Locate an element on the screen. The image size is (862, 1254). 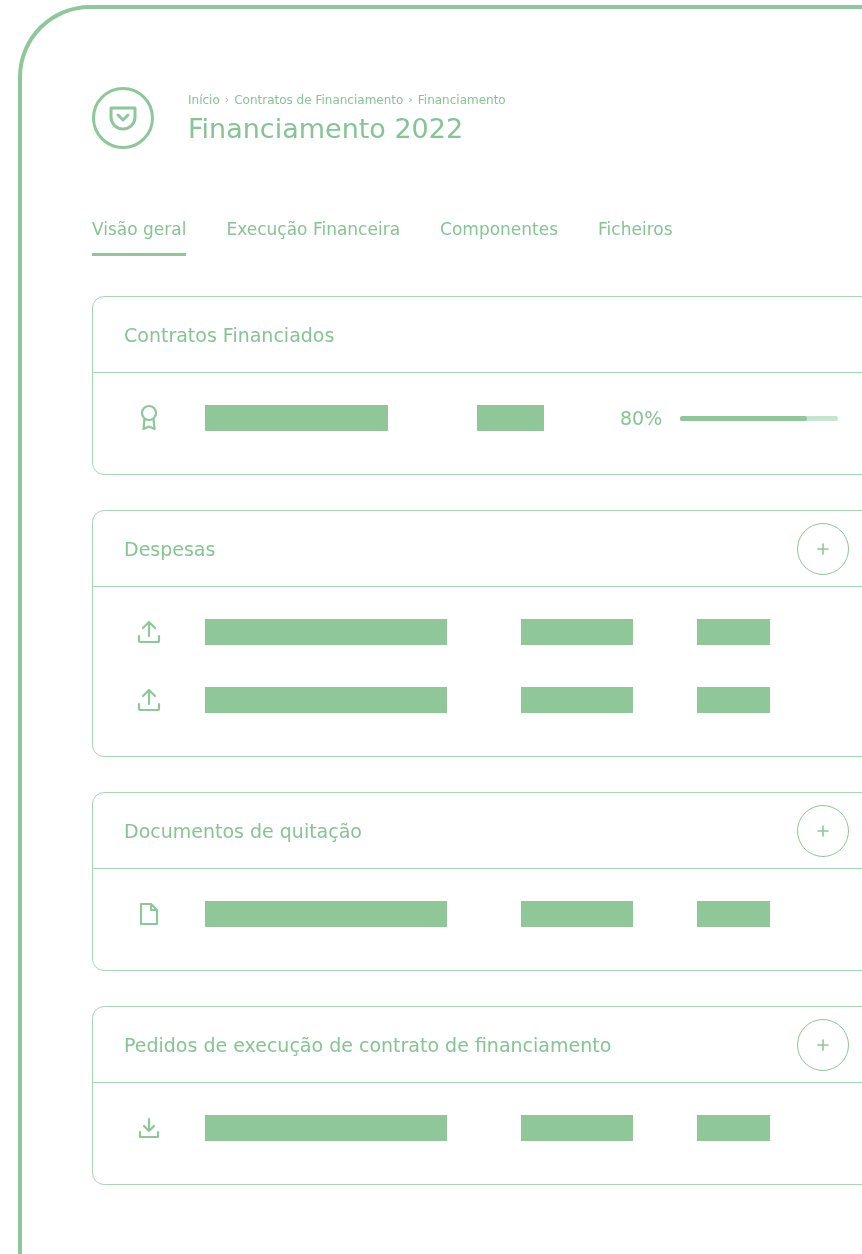
pocket-logo-icon is located at coordinates (123, 118).